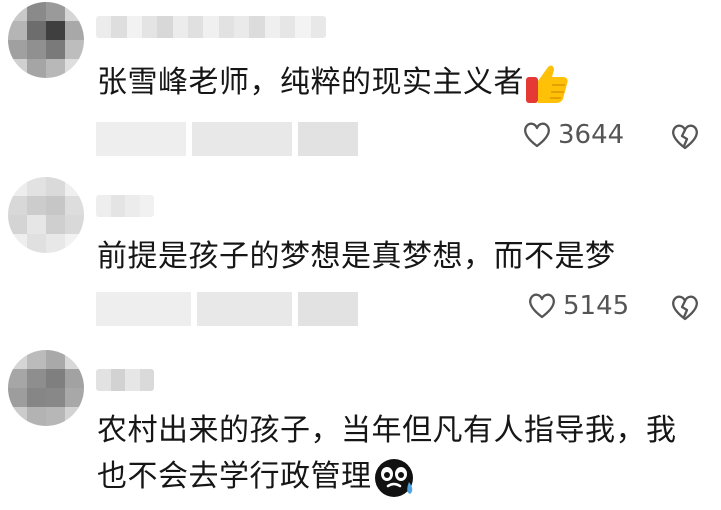  Describe the element at coordinates (591, 135) in the screenshot. I see `like-count: 3644` at that location.